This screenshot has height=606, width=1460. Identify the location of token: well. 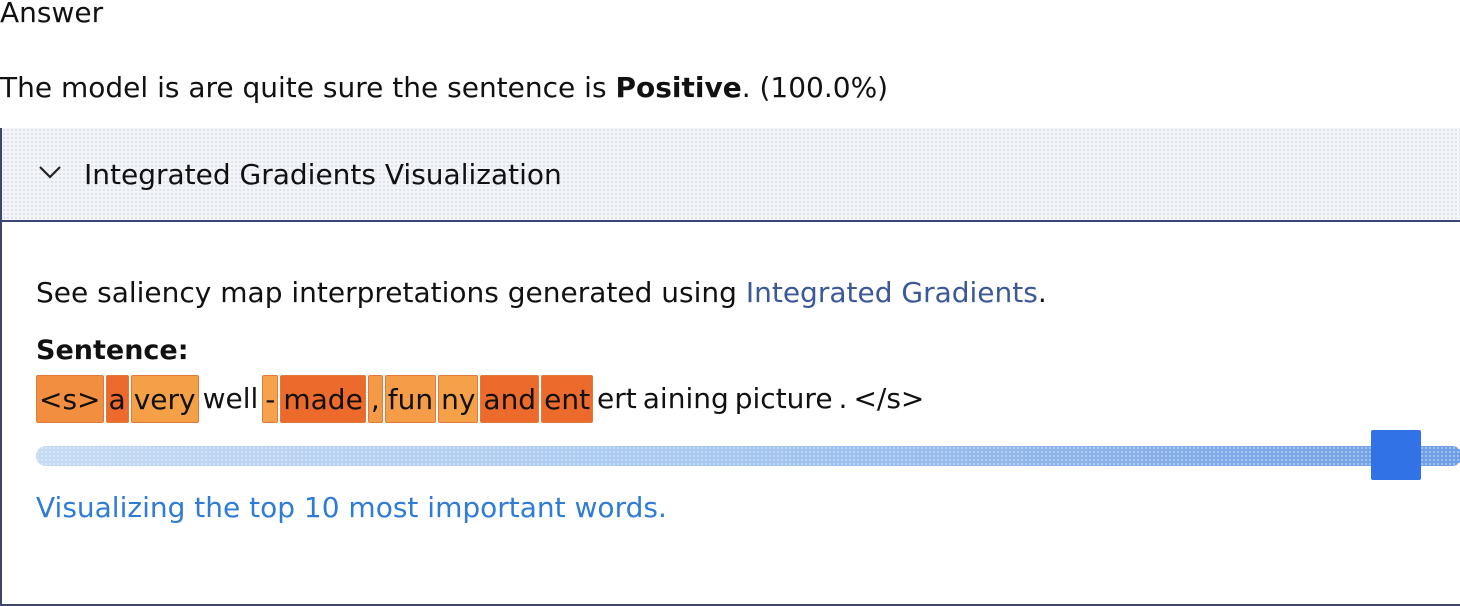
(230, 398).